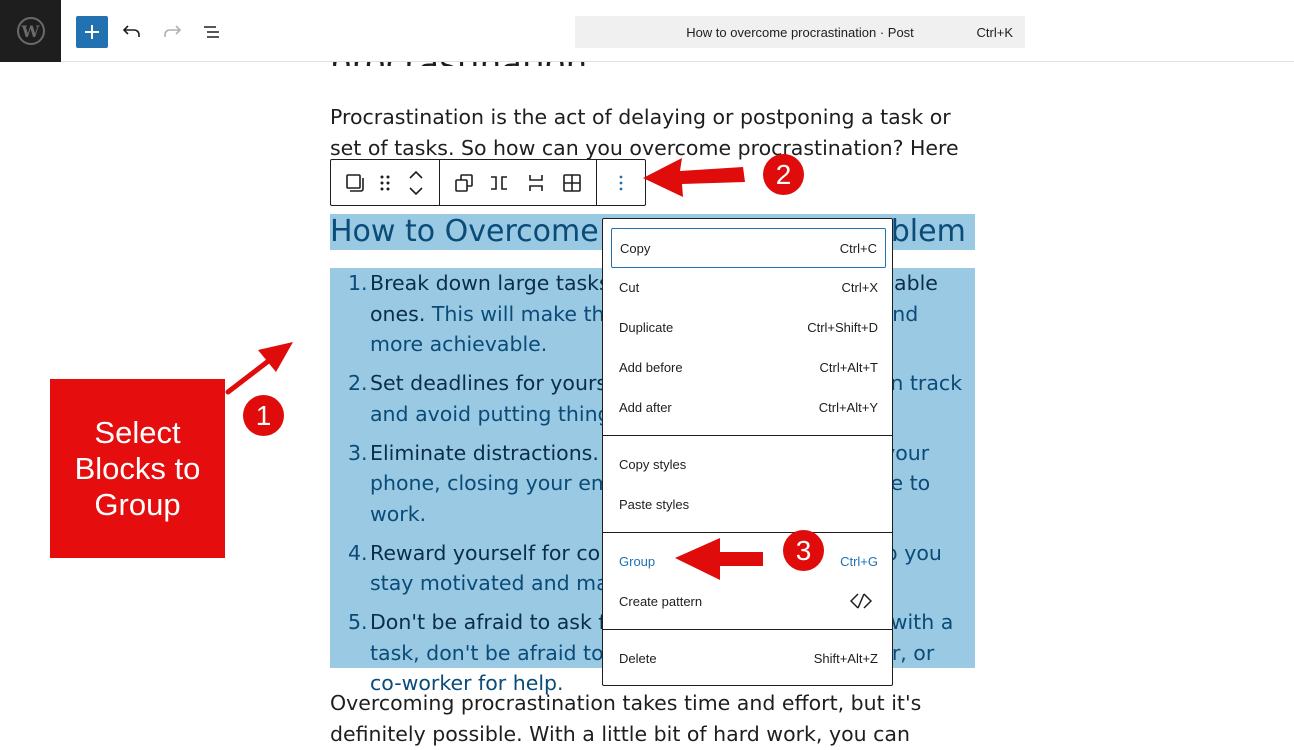 This screenshot has height=750, width=1294. What do you see at coordinates (845, 658) in the screenshot?
I see `menu-item-shortcut: Shift+Alt+Z` at bounding box center [845, 658].